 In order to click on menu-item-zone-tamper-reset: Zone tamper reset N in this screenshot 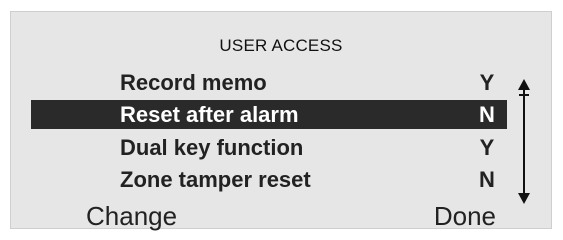, I will do `click(269, 179)`.